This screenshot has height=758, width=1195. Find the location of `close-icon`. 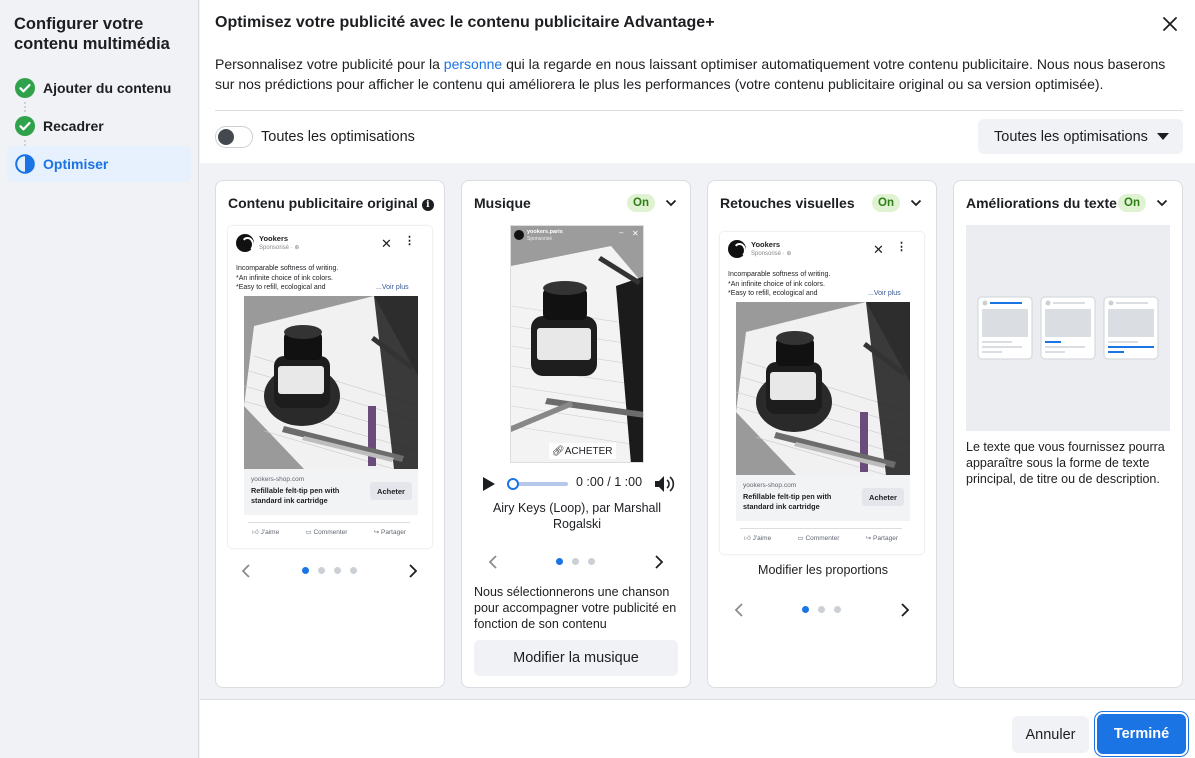

close-icon is located at coordinates (1170, 24).